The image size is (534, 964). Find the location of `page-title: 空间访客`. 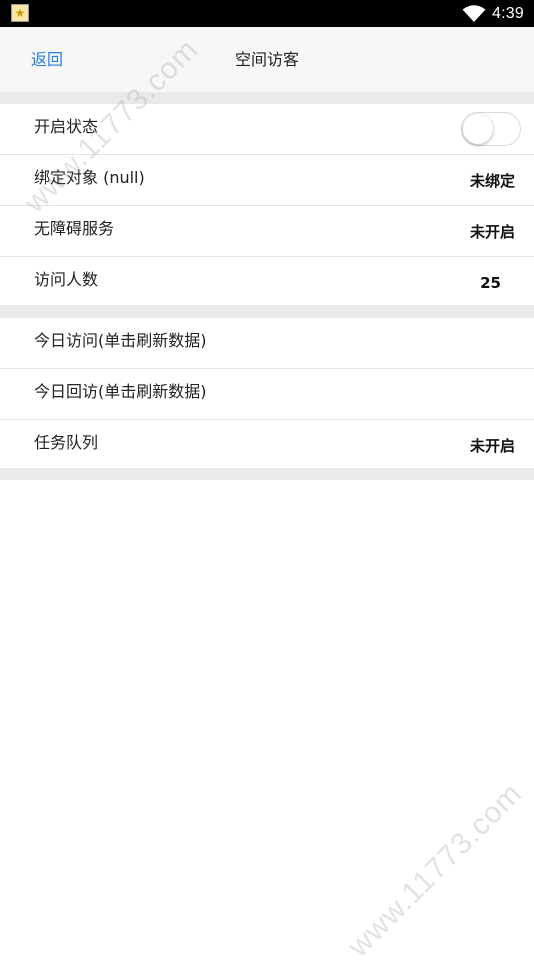

page-title: 空间访客 is located at coordinates (266, 59).